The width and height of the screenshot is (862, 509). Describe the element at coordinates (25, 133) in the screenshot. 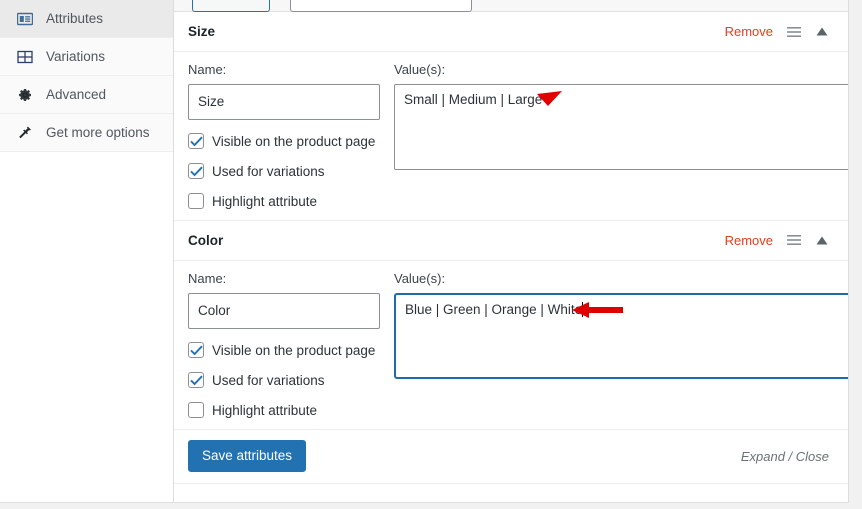

I see `plug-icon` at that location.